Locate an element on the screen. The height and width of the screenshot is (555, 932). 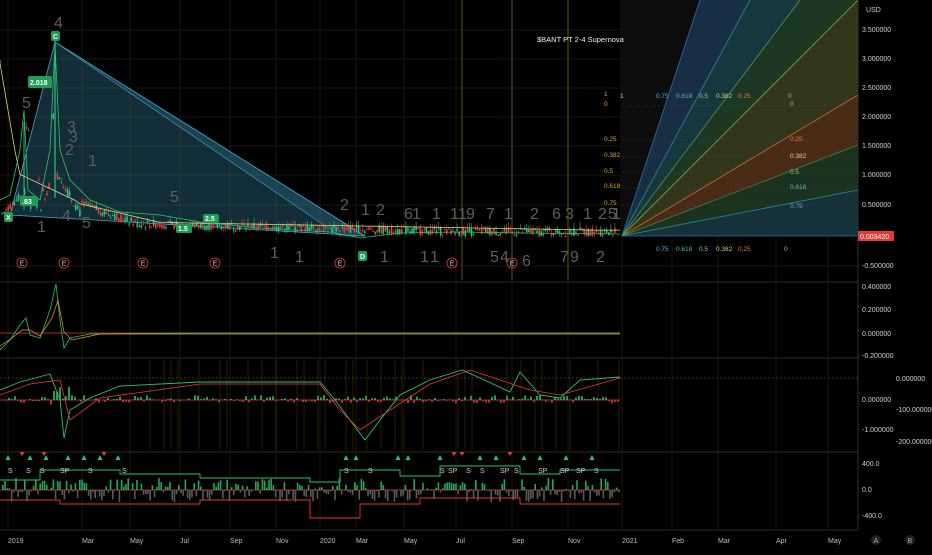
log-scale-button: B is located at coordinates (910, 540).